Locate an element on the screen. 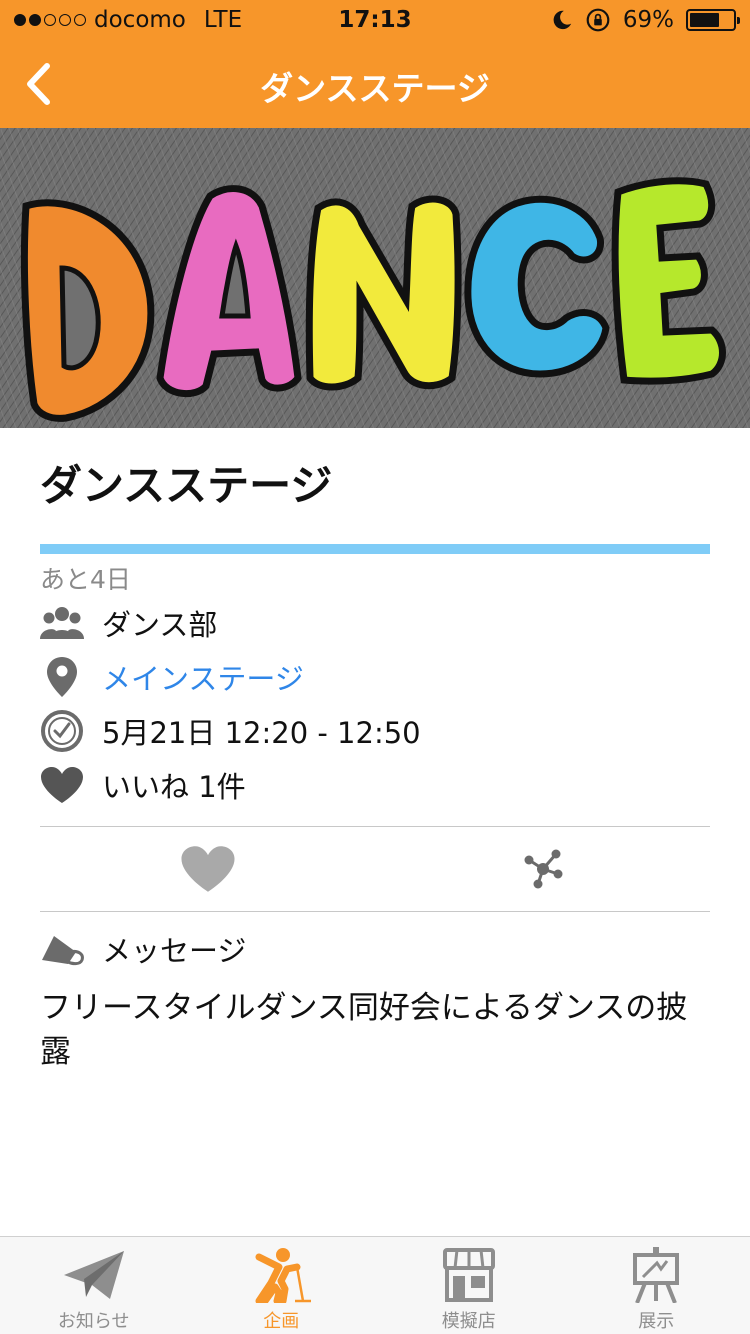  clock-icon is located at coordinates (62, 731).